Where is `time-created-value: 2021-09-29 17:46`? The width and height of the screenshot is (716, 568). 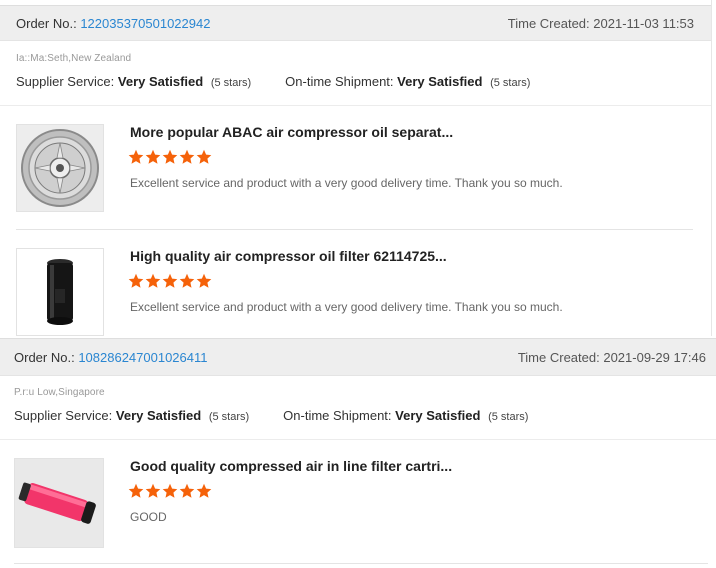 time-created-value: 2021-09-29 17:46 is located at coordinates (654, 357).